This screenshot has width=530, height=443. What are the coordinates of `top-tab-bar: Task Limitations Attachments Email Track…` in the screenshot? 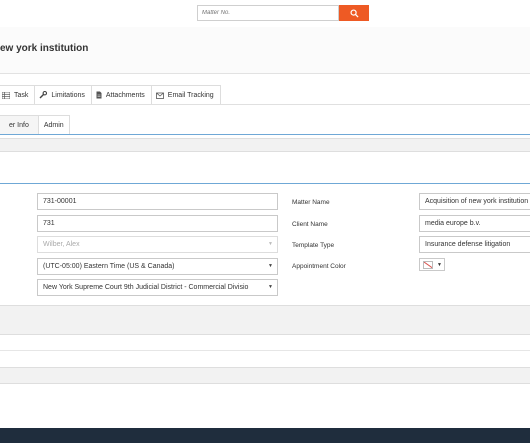 It's located at (110, 94).